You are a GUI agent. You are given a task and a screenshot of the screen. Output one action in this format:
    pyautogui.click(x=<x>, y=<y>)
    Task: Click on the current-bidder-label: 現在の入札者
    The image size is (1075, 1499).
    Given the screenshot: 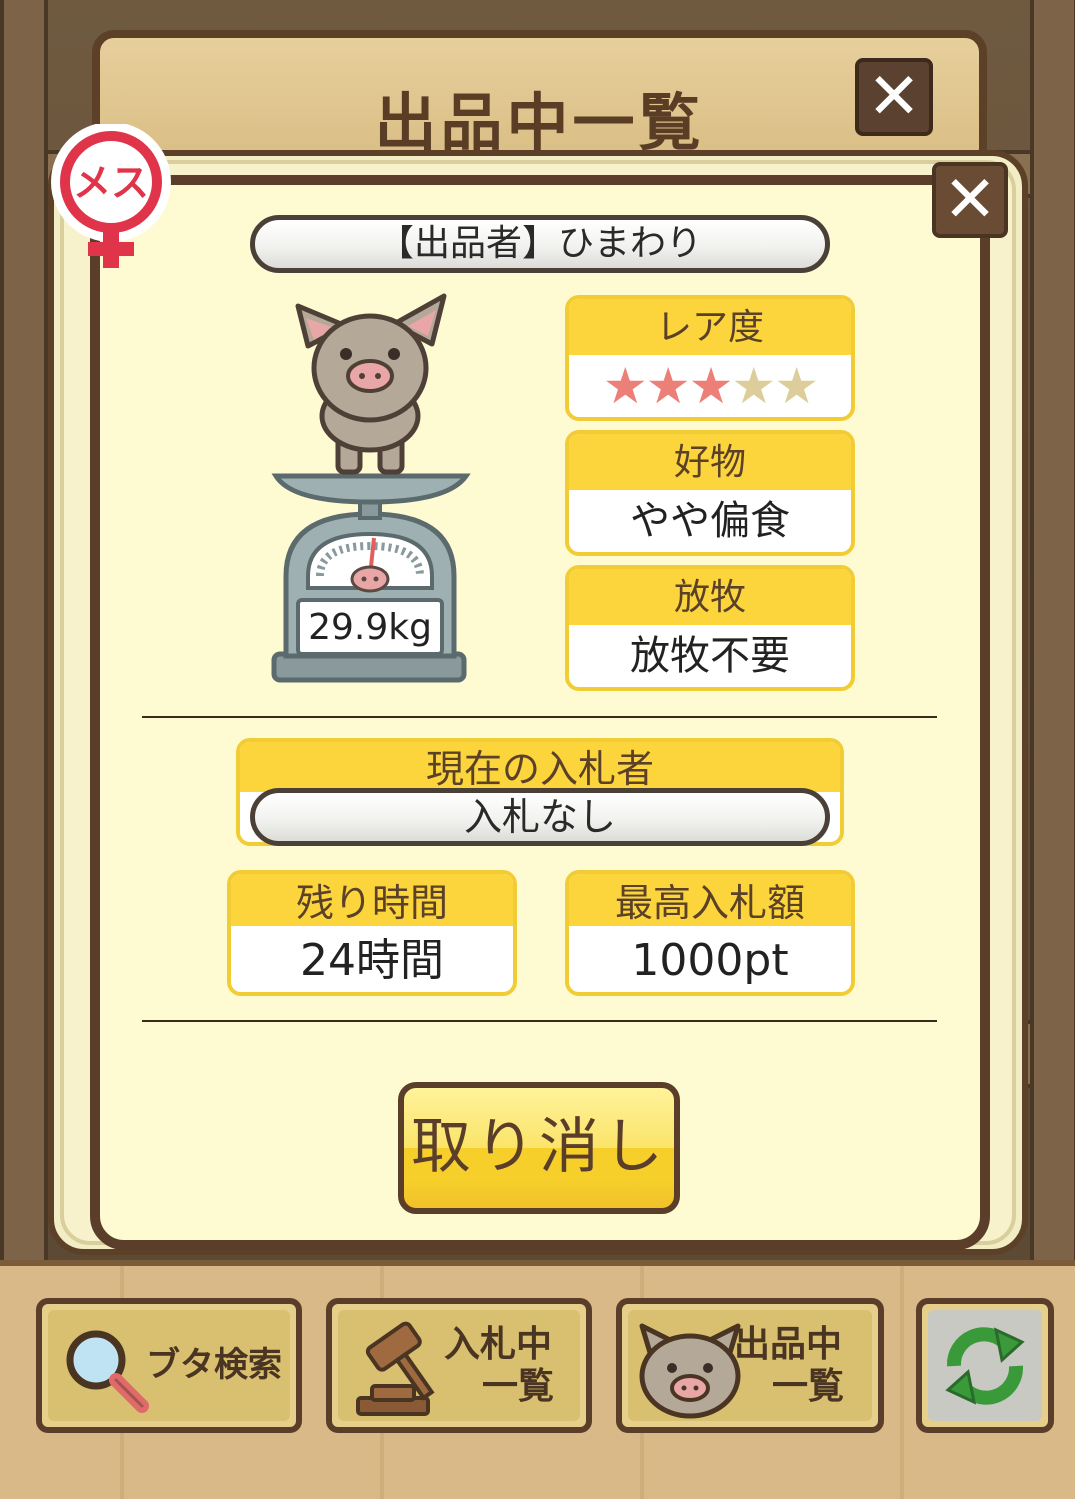 What is the action you would take?
    pyautogui.click(x=540, y=767)
    